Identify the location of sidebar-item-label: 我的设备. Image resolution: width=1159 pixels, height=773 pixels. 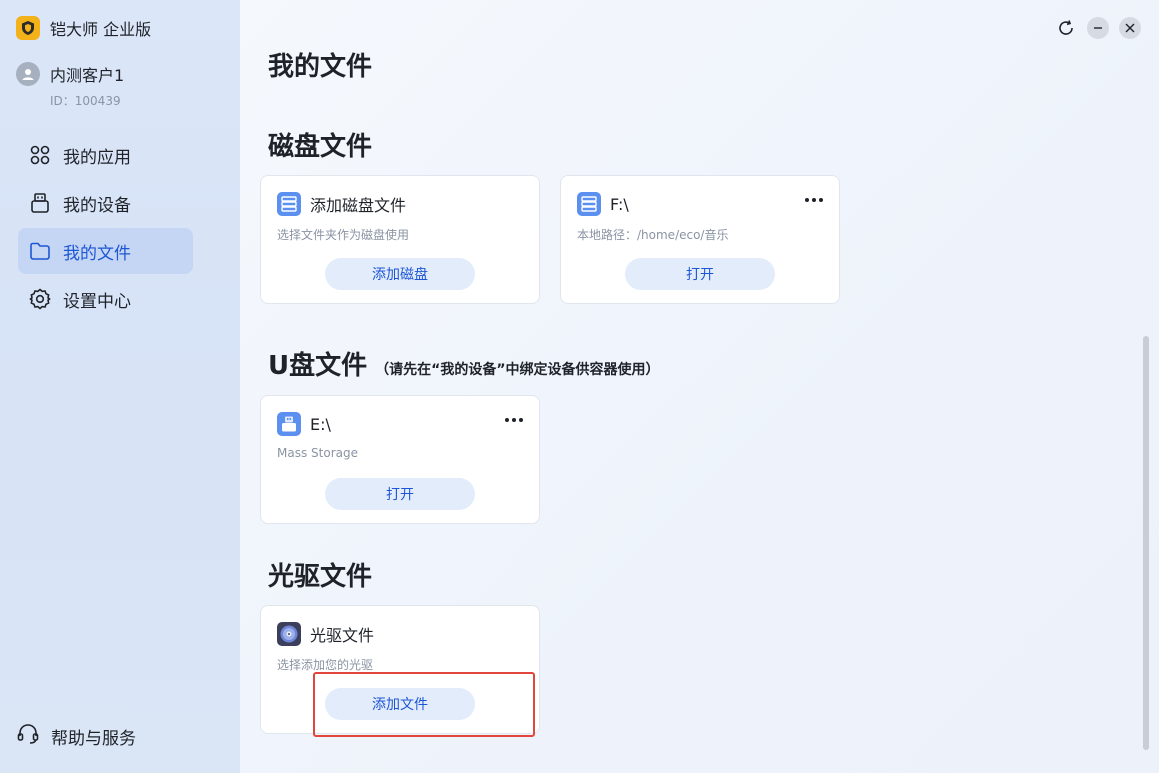
(97, 205).